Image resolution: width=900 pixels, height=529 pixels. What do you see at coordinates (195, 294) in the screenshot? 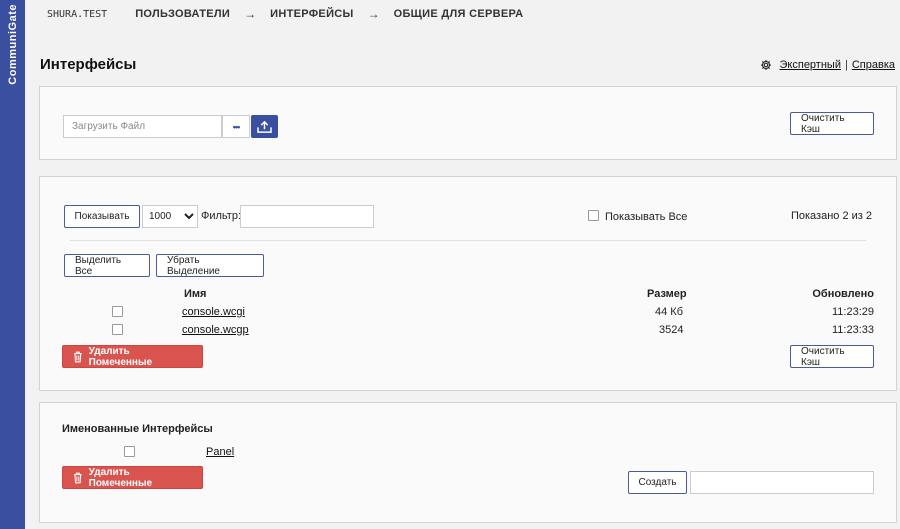
I see `column-header-name: Имя` at bounding box center [195, 294].